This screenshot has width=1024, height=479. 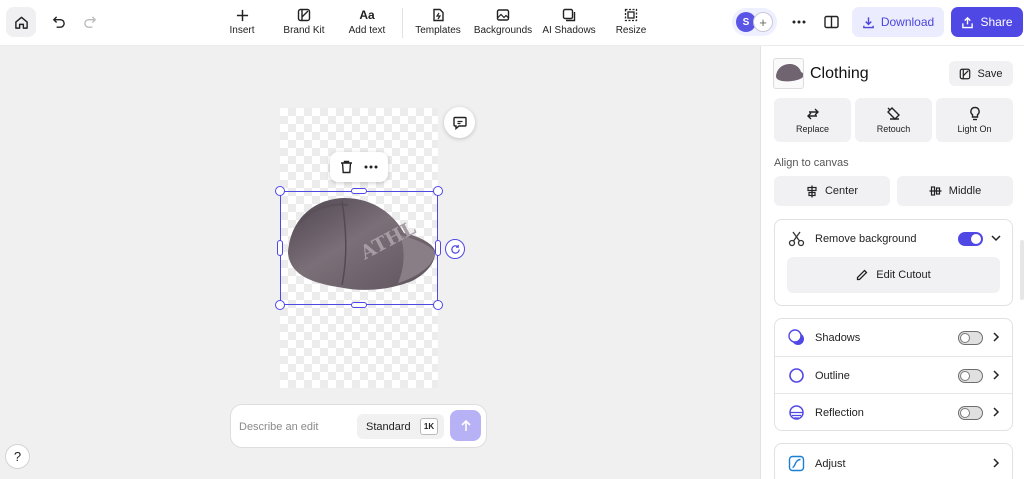 What do you see at coordinates (838, 337) in the screenshot?
I see `shadows-label: Shadows` at bounding box center [838, 337].